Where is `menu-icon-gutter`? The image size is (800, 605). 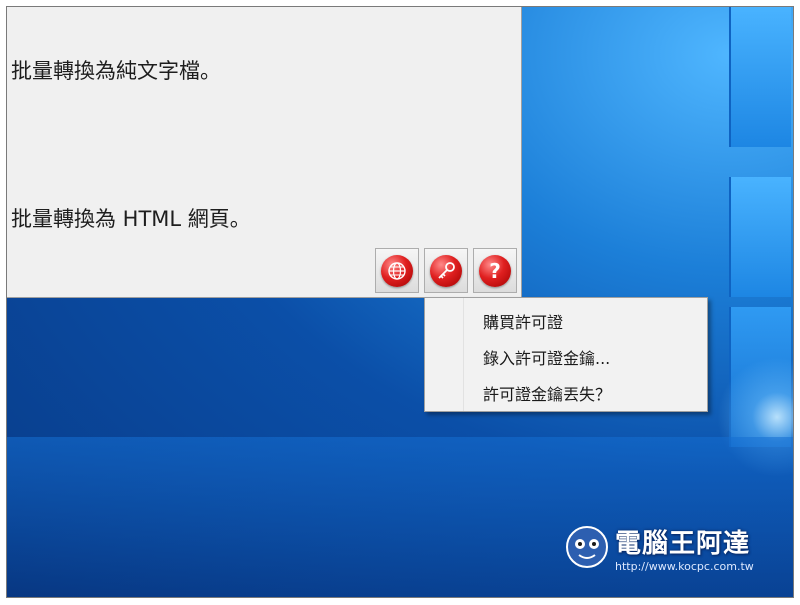
menu-icon-gutter is located at coordinates (444, 354).